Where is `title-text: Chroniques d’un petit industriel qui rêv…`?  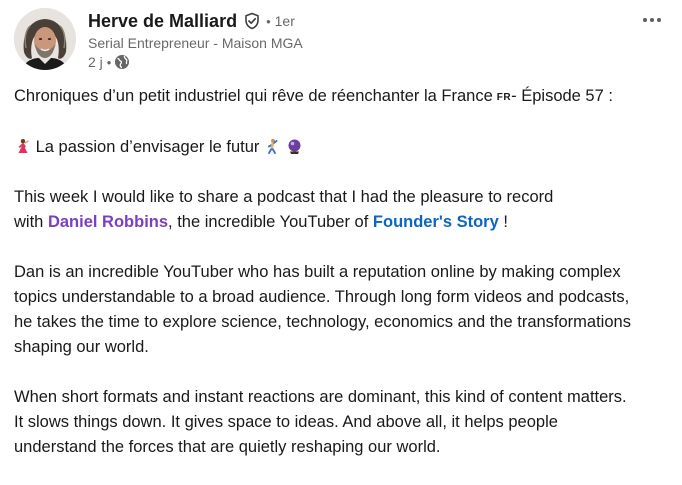
title-text: Chroniques d’un petit industriel qui rêv… is located at coordinates (253, 96).